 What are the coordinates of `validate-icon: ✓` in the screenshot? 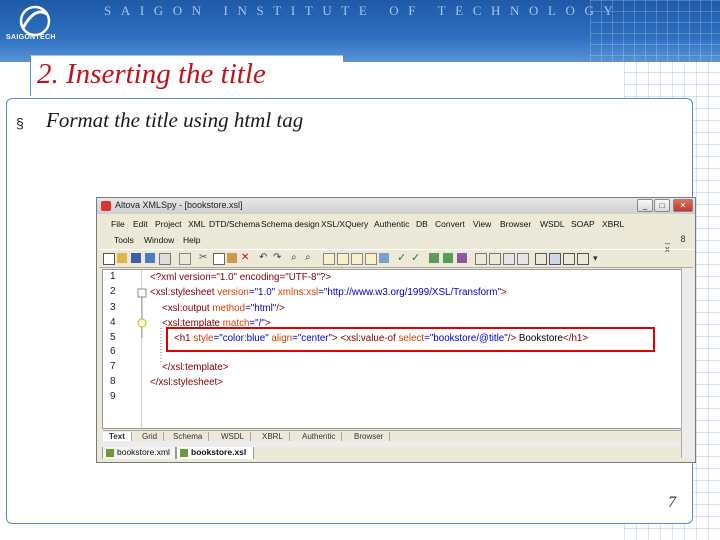 It's located at (416, 258).